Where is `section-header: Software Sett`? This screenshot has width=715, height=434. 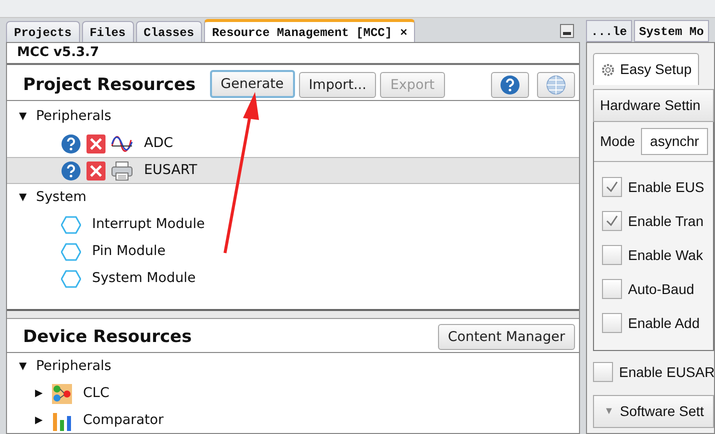 section-header: Software Sett is located at coordinates (662, 411).